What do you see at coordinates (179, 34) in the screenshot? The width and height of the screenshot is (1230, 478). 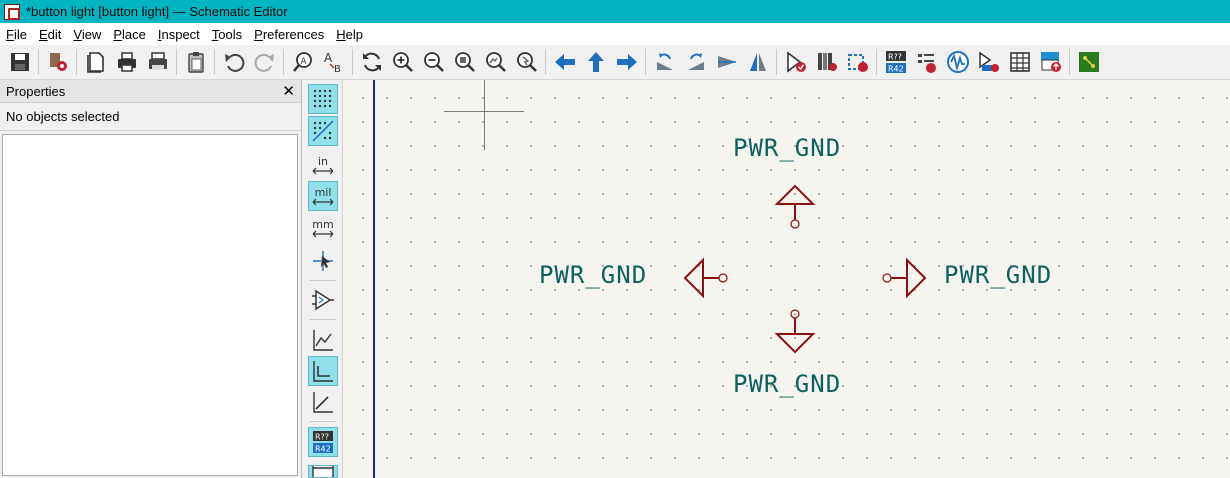 I see `menu-inspect: Inspect` at bounding box center [179, 34].